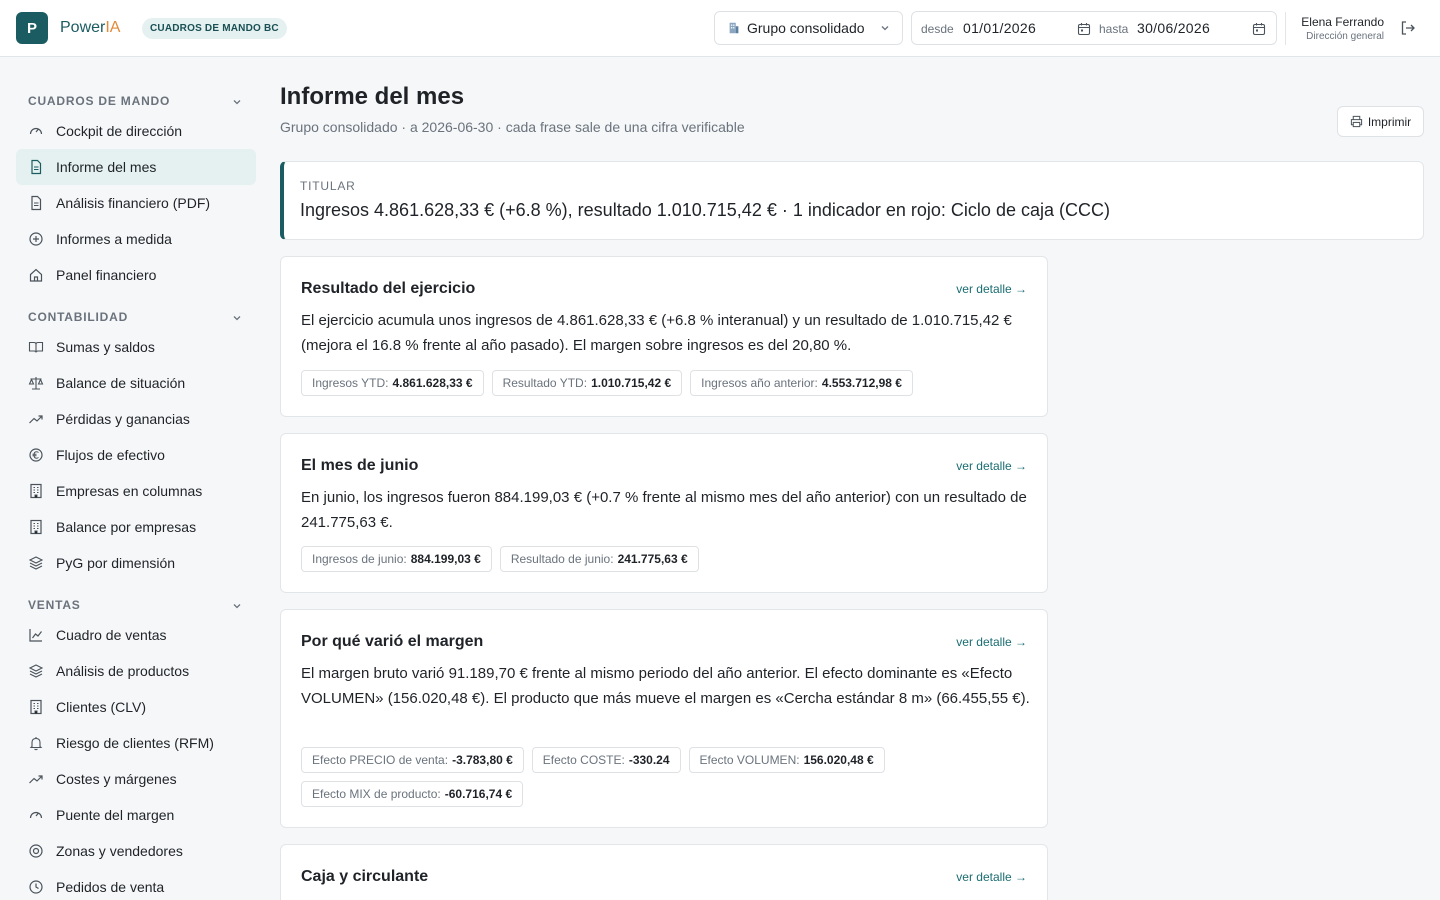 The width and height of the screenshot is (1440, 900). Describe the element at coordinates (111, 635) in the screenshot. I see `sidebar-item-label: Cuadro de ventas` at that location.